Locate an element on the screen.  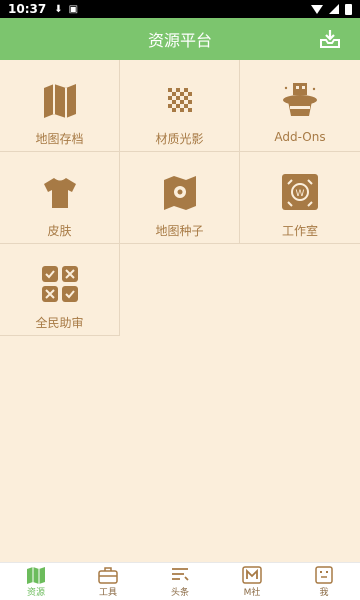
nav-label: 资源 is located at coordinates (35, 592).